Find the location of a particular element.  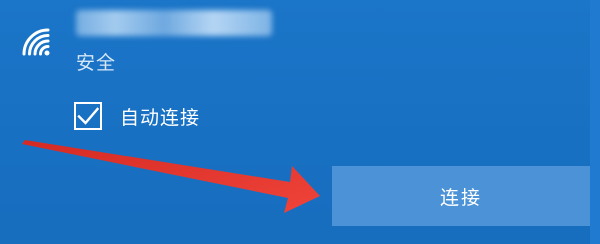

panel-edge is located at coordinates (595, 122).